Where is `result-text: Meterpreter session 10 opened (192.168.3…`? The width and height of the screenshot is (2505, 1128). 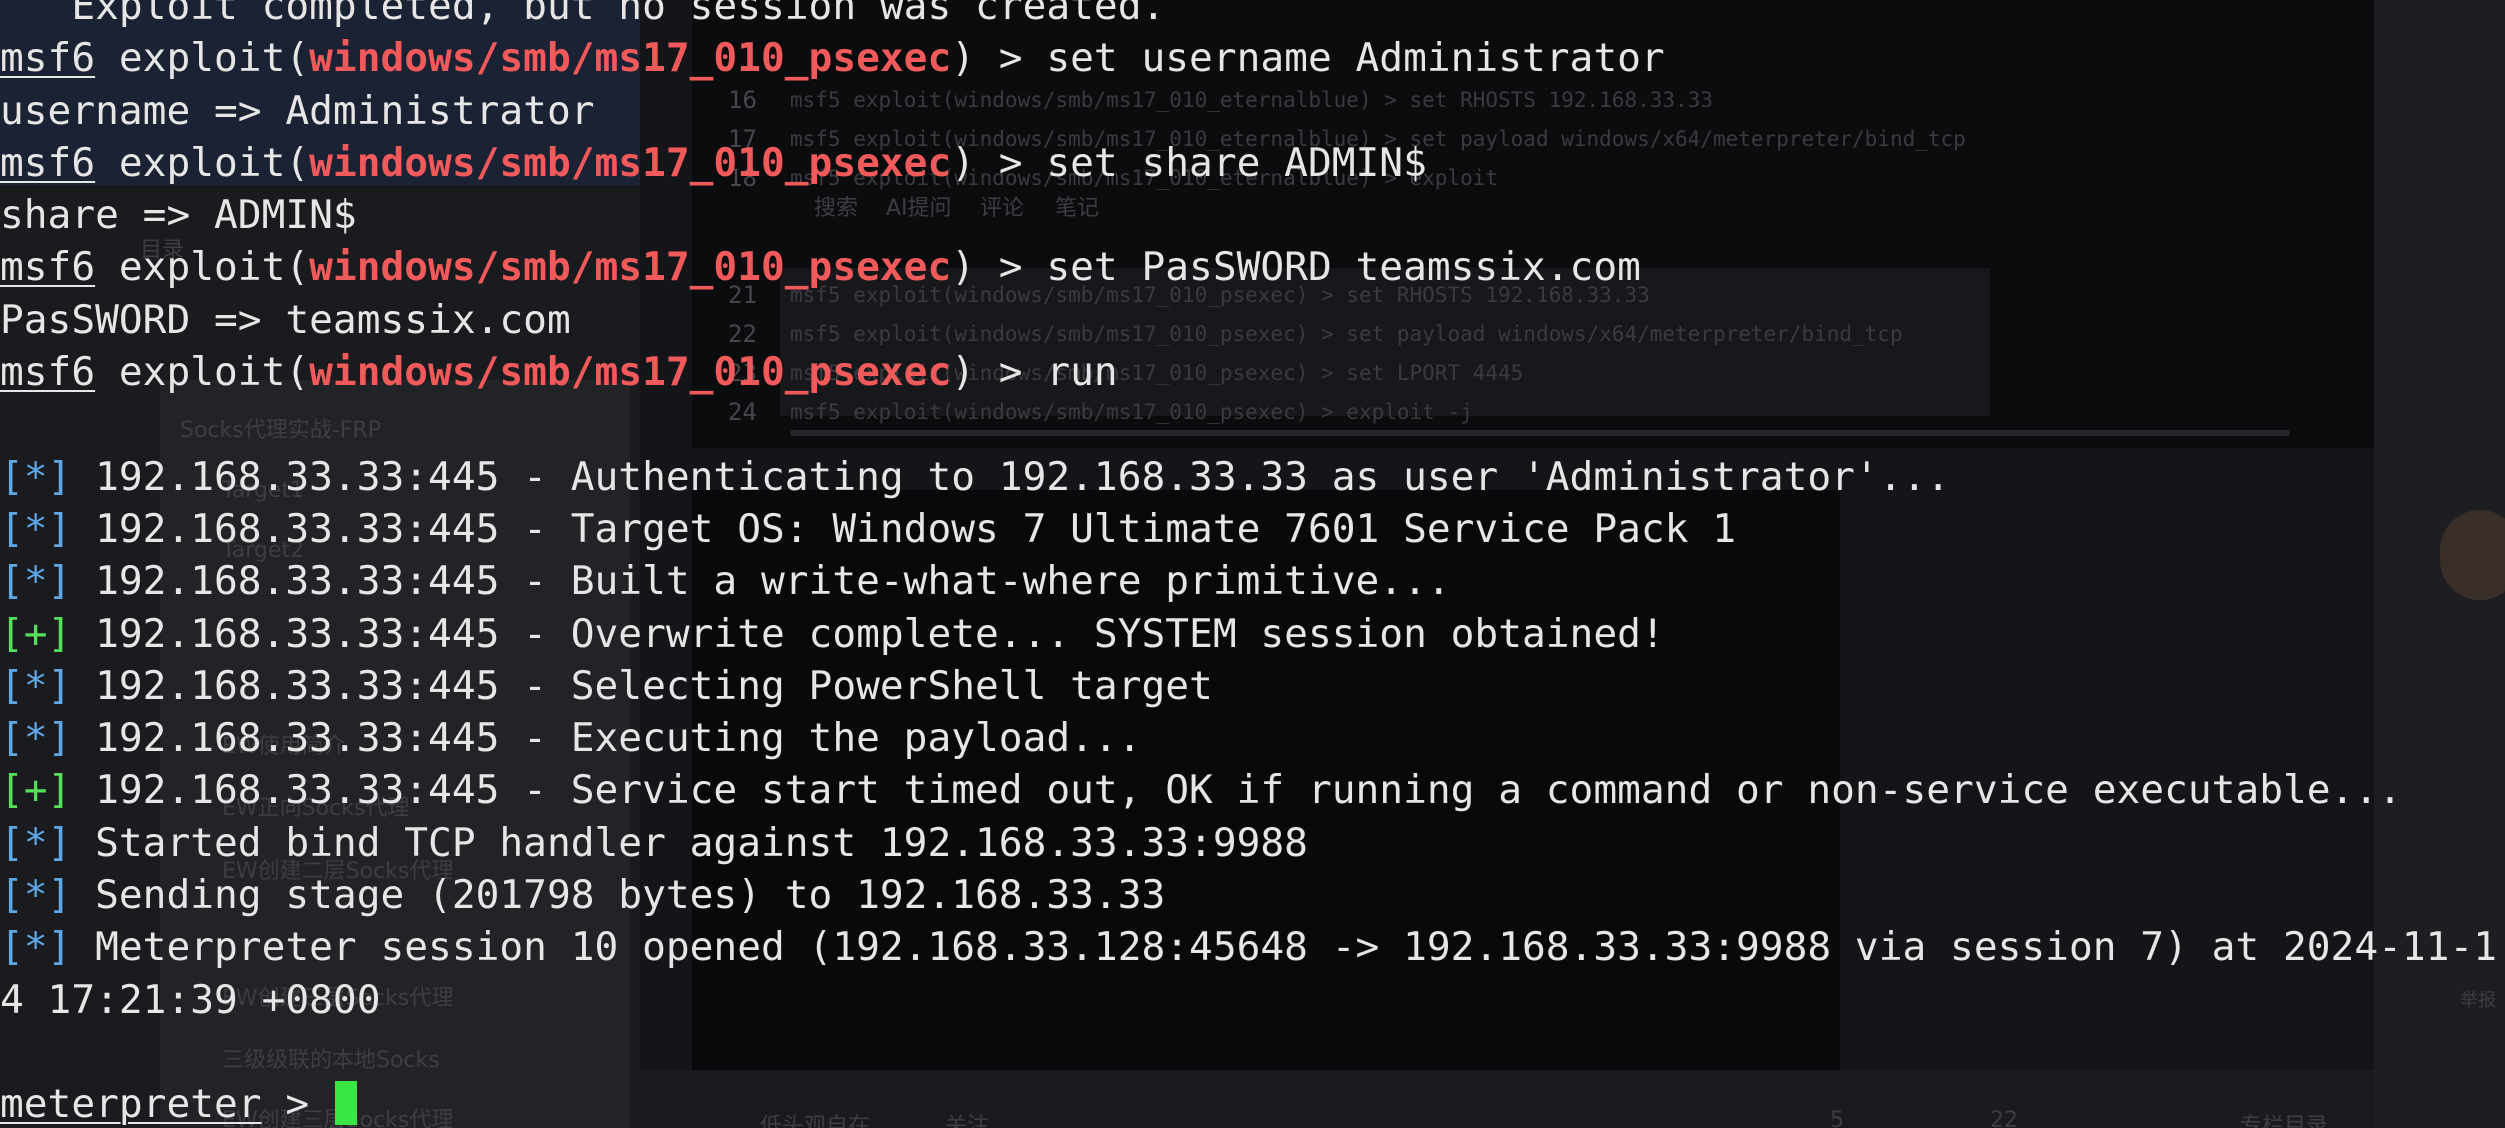
result-text: Meterpreter session 10 opened (192.168.3… is located at coordinates (1284, 947).